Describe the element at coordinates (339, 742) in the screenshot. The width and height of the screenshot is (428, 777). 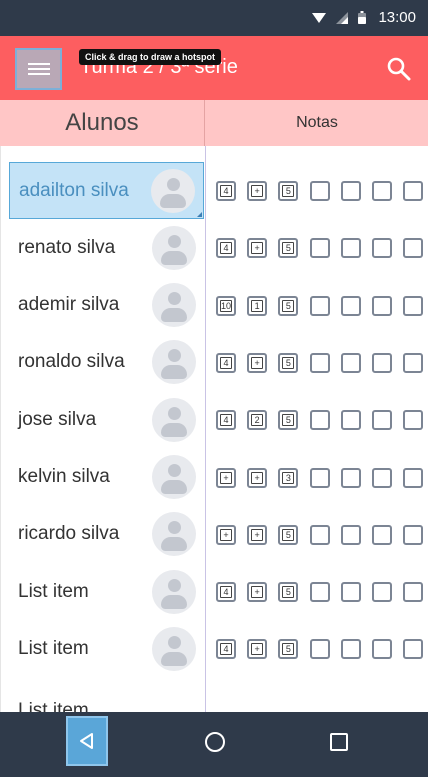
I see `recent-apps-square-icon` at that location.